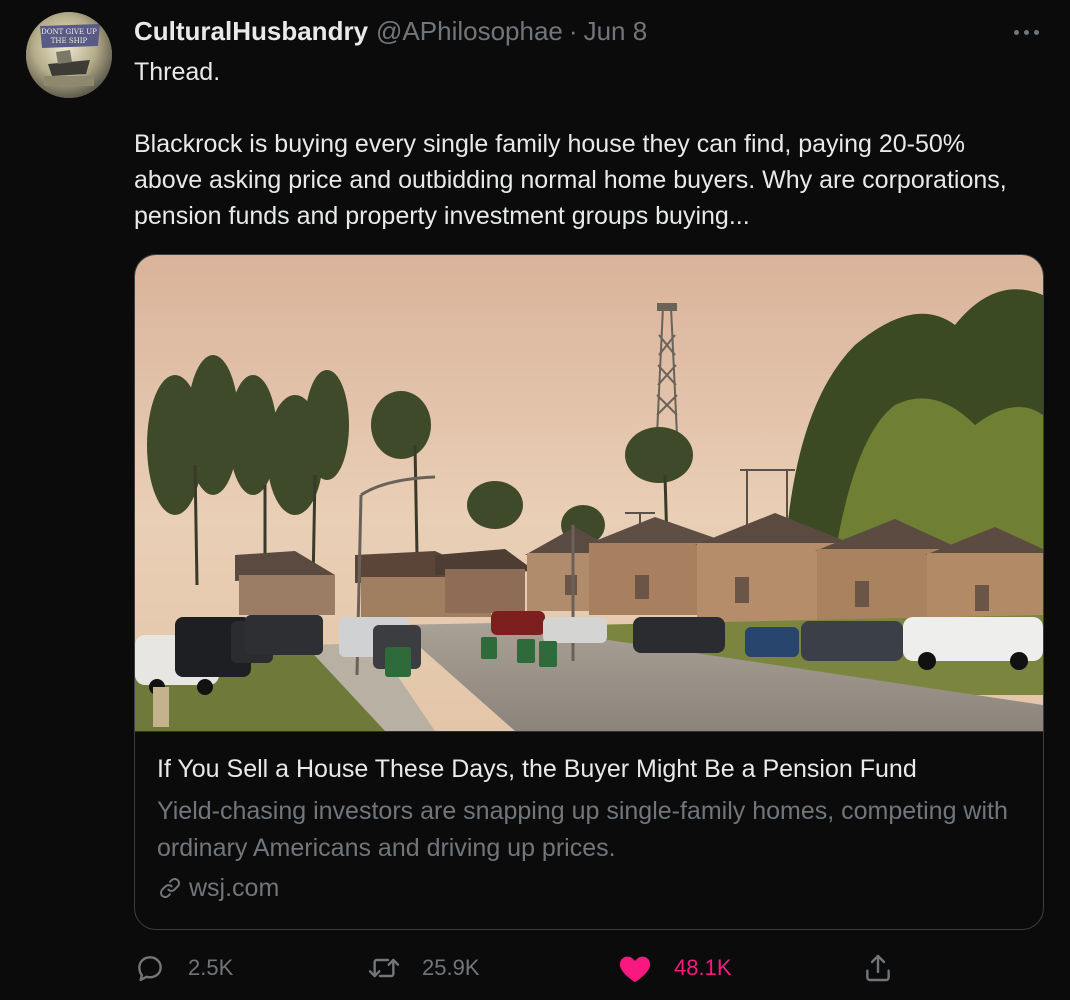 This screenshot has height=1000, width=1070. I want to click on reply-count: 2.5K, so click(211, 967).